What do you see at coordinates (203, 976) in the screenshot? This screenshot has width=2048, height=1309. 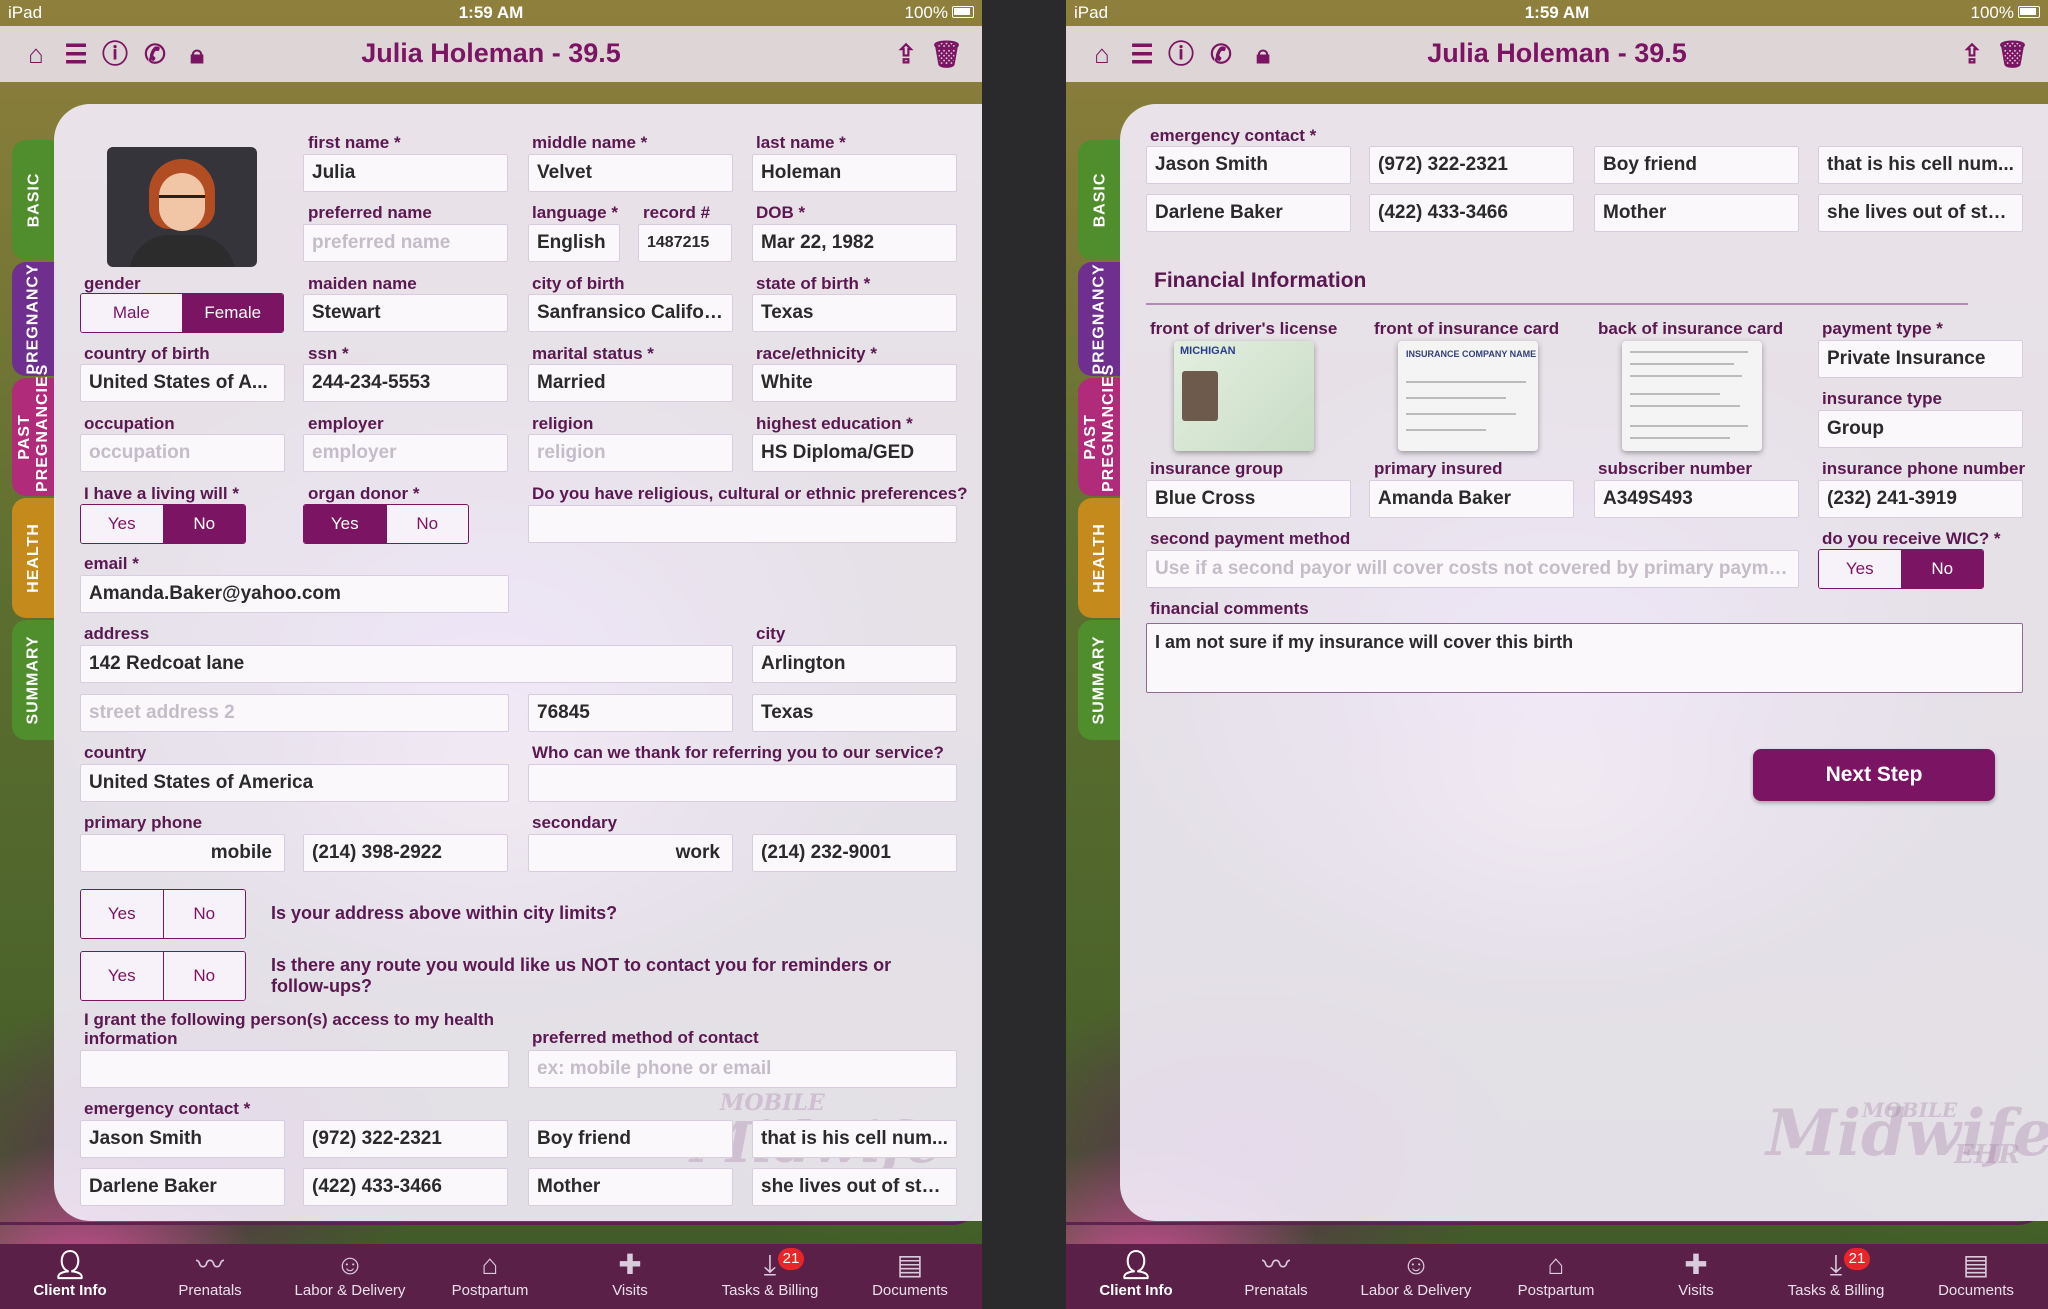 I see `no-contact-no: No` at bounding box center [203, 976].